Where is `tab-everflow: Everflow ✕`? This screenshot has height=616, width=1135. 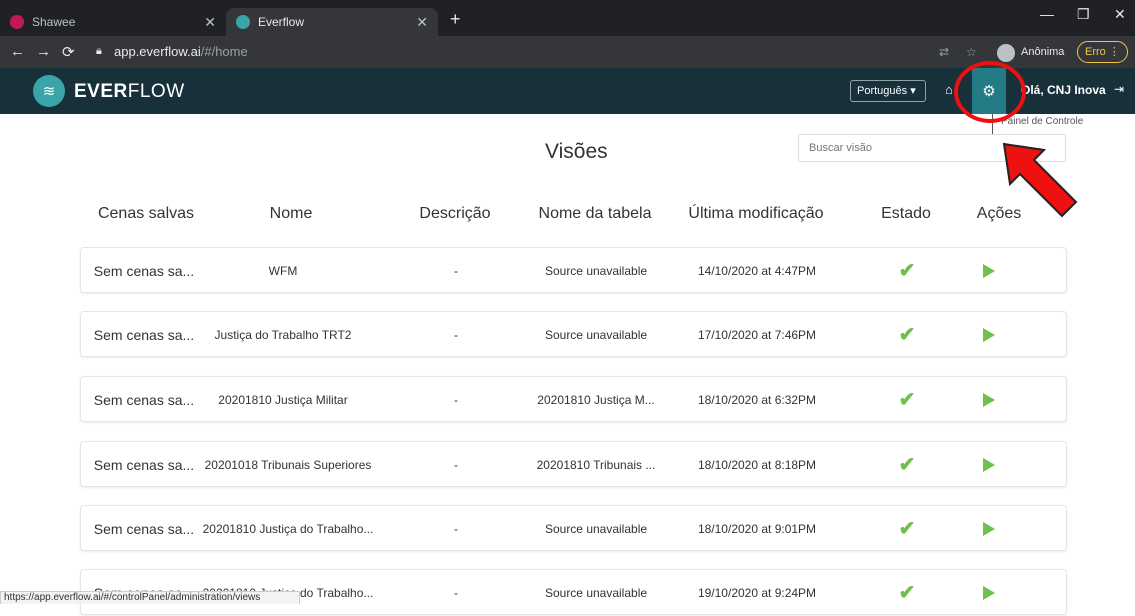 tab-everflow: Everflow ✕ is located at coordinates (332, 22).